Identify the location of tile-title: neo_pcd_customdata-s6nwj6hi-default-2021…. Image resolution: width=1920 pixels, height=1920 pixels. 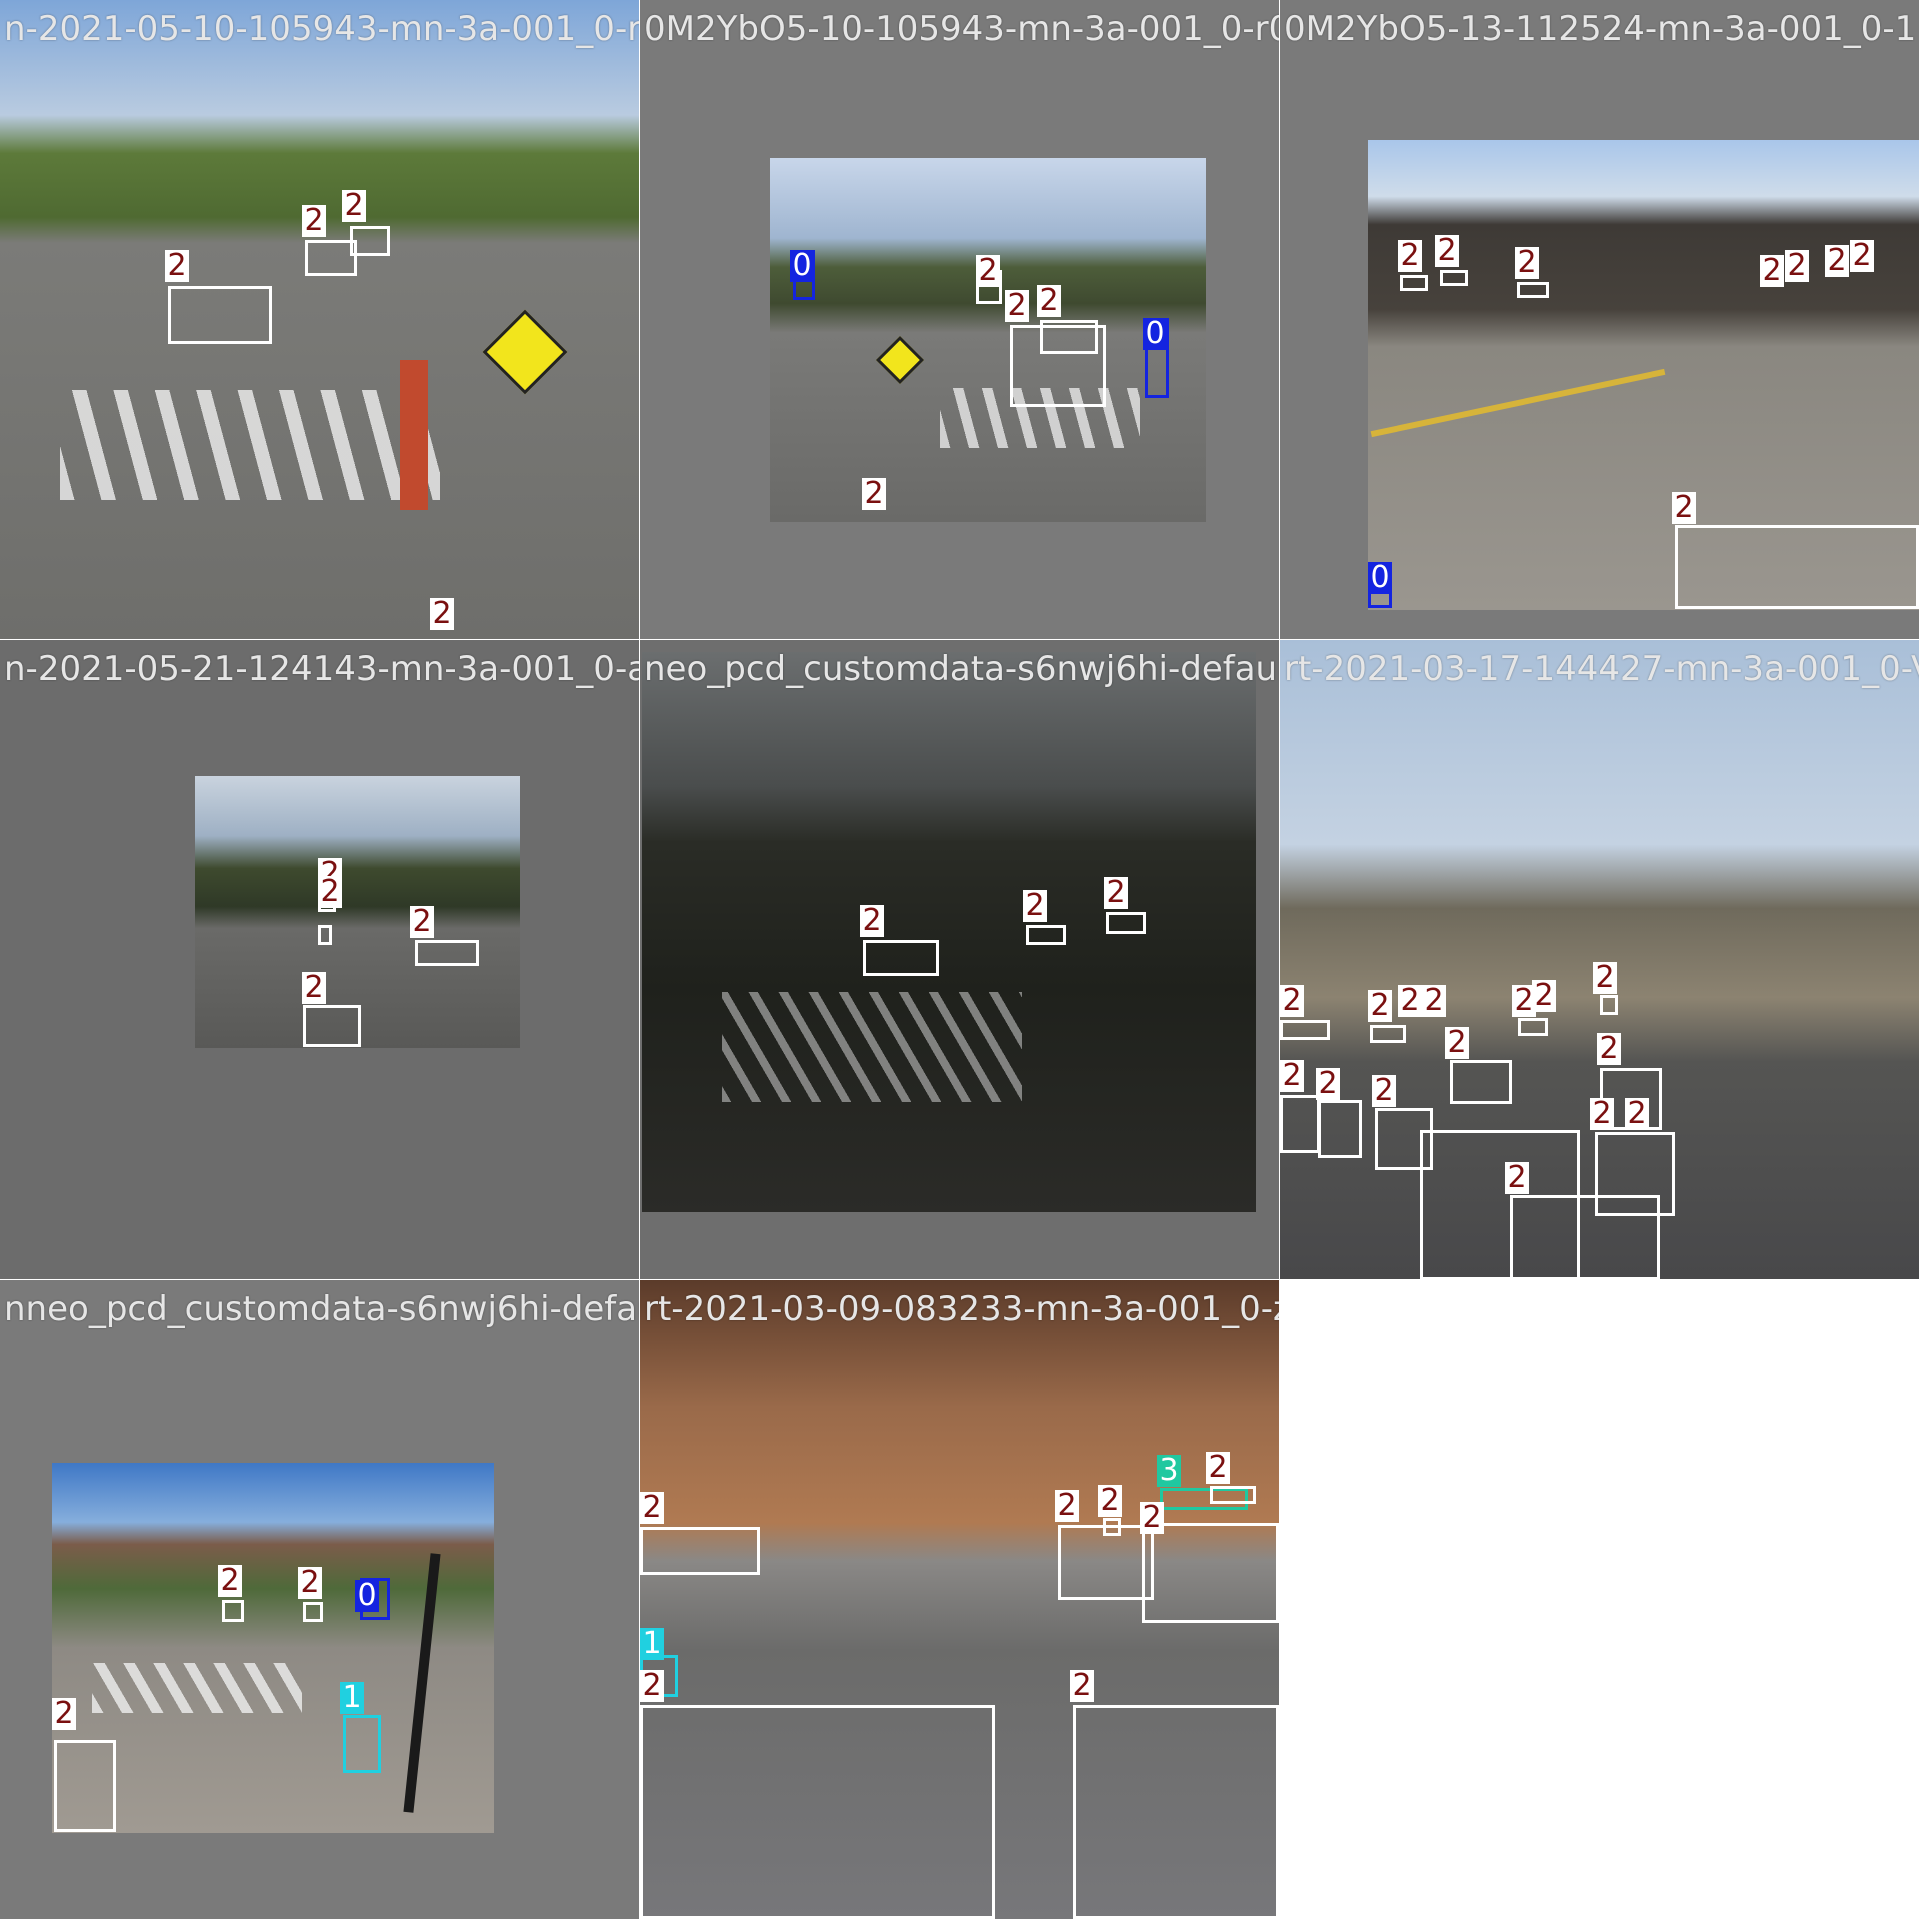
(961, 669).